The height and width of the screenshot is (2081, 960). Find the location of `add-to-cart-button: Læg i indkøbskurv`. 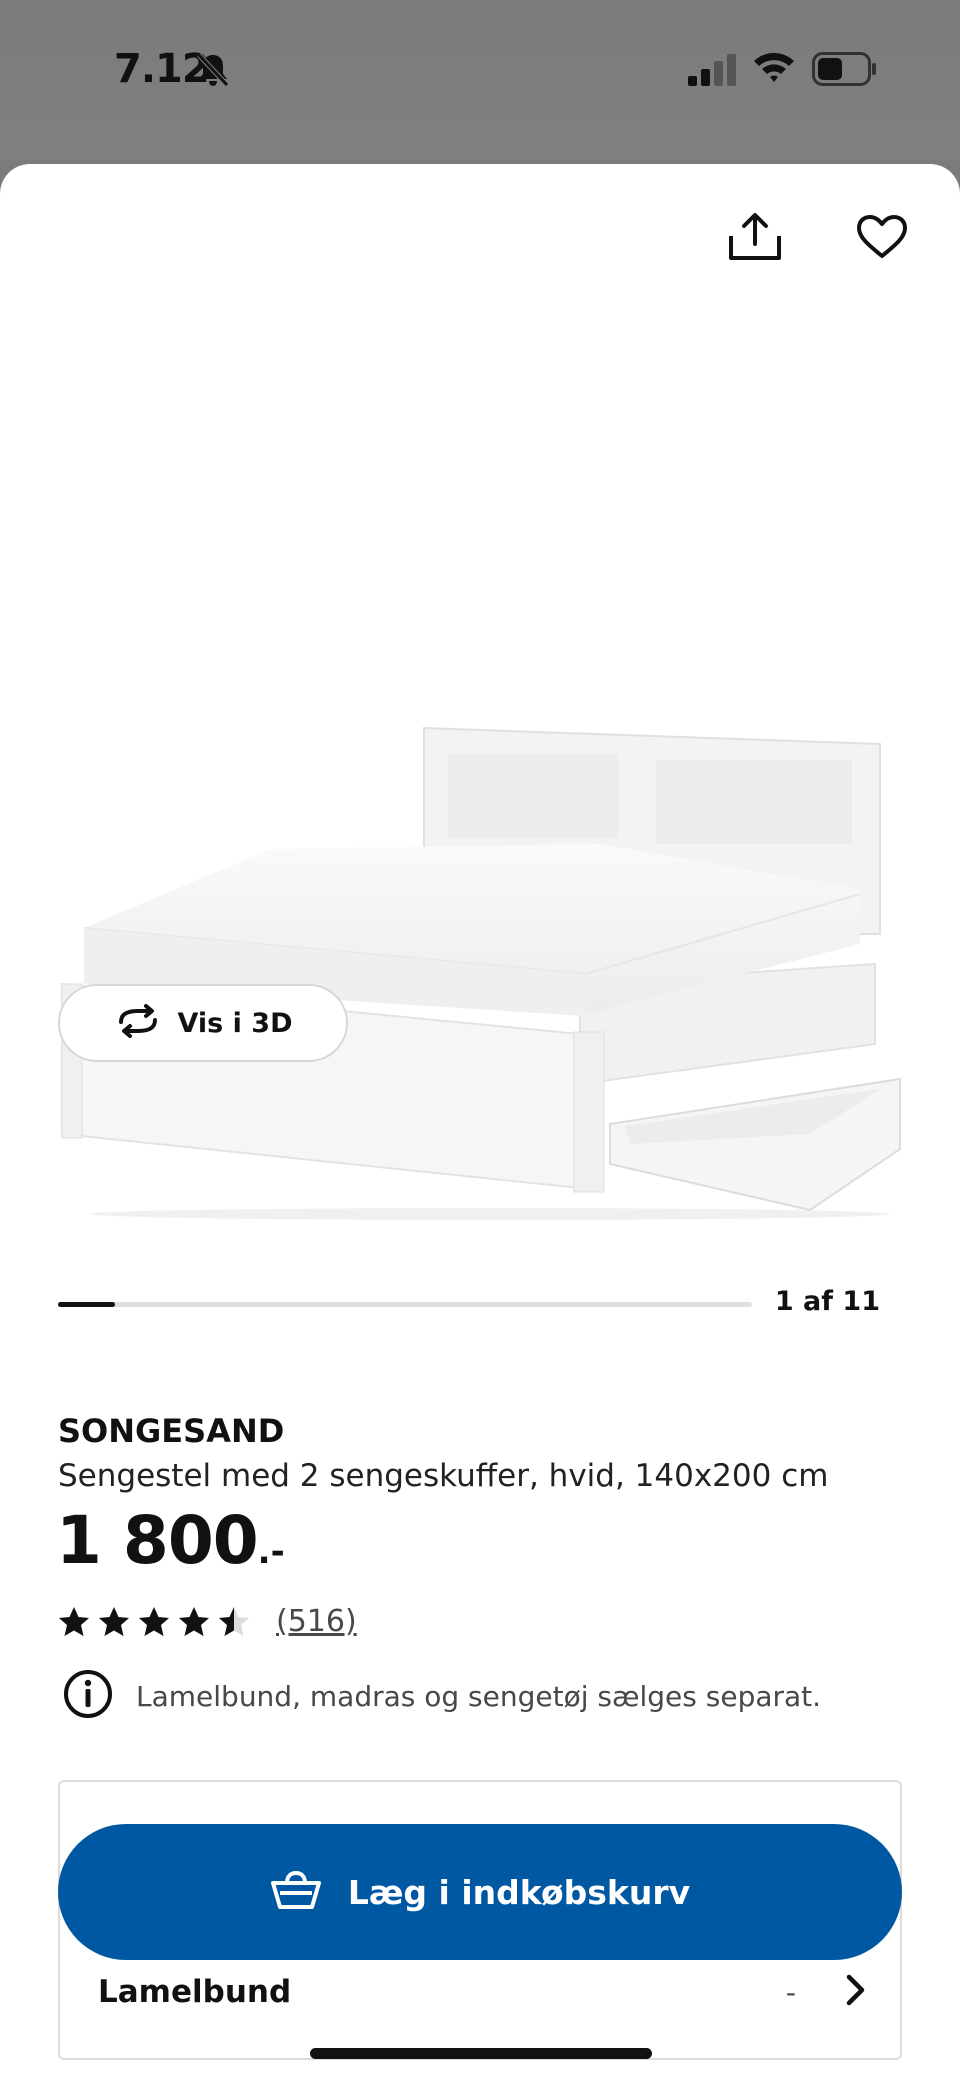

add-to-cart-button: Læg i indkøbskurv is located at coordinates (480, 1892).